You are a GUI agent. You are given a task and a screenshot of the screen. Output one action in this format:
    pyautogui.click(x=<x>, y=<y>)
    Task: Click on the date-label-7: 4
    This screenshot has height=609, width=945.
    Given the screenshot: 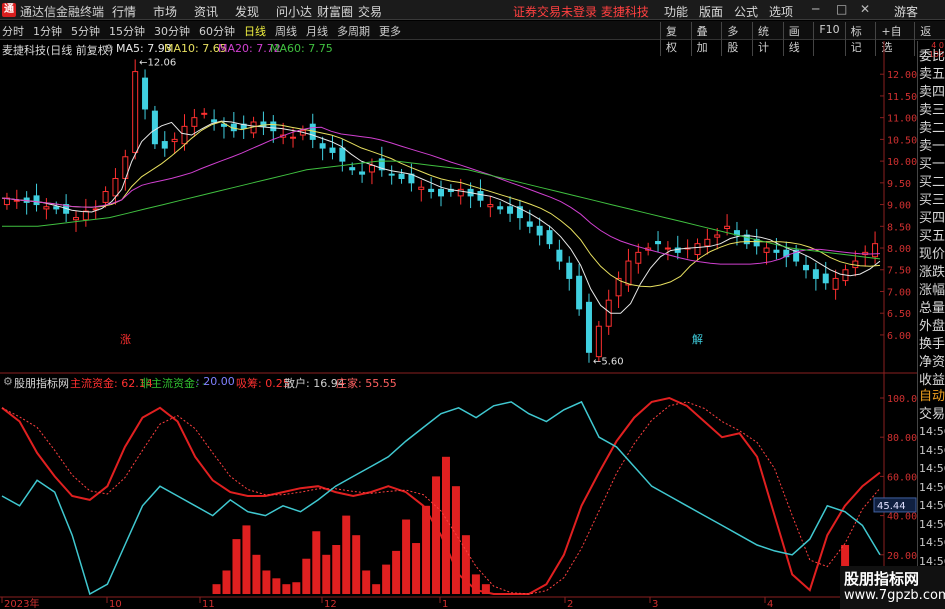 What is the action you would take?
    pyautogui.click(x=770, y=604)
    